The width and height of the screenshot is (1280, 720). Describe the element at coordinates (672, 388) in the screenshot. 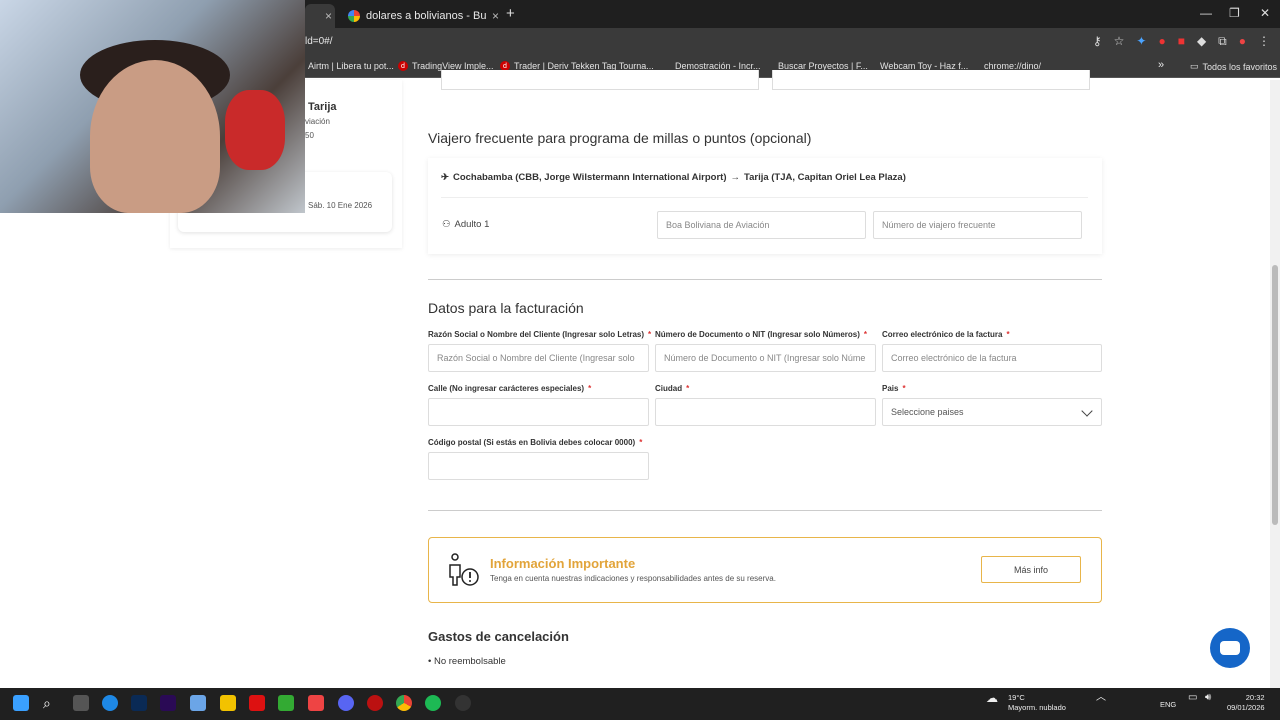

I see `city-label: Ciudad *` at that location.